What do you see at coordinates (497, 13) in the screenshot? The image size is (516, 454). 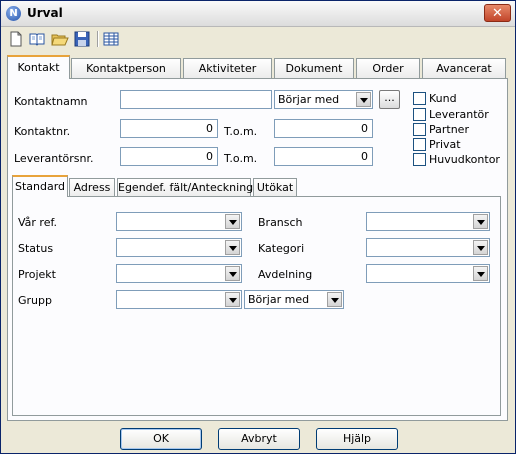 I see `close-button: ✕` at bounding box center [497, 13].